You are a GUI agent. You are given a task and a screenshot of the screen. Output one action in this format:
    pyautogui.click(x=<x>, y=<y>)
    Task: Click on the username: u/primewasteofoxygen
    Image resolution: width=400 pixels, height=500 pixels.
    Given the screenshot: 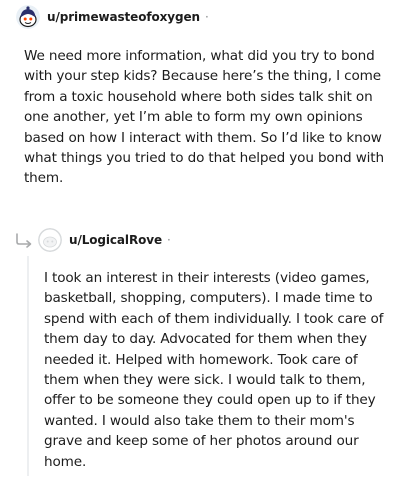 What is the action you would take?
    pyautogui.click(x=123, y=17)
    